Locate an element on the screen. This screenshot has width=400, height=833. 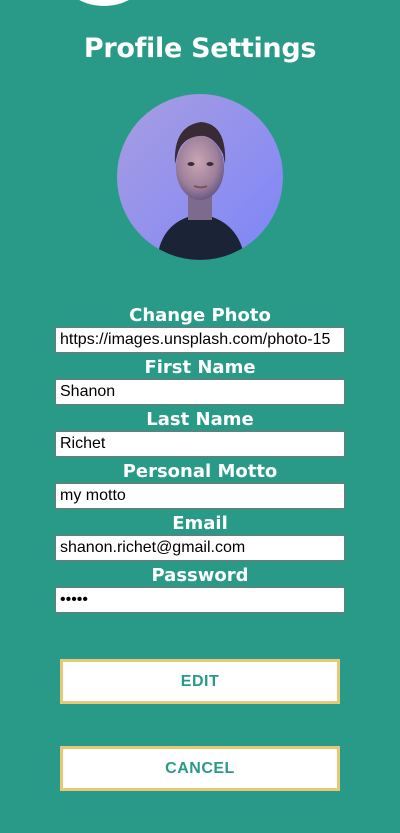
last-name-label: Last Name is located at coordinates (200, 419).